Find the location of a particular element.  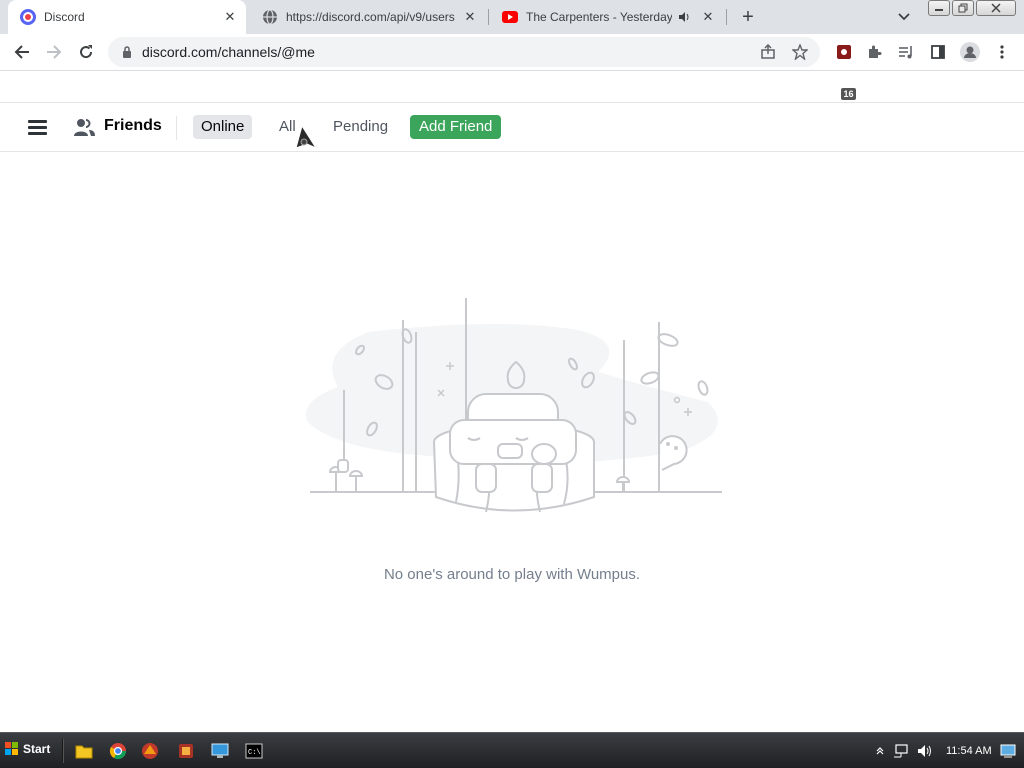

terminal-icon: C:\ is located at coordinates (254, 751).